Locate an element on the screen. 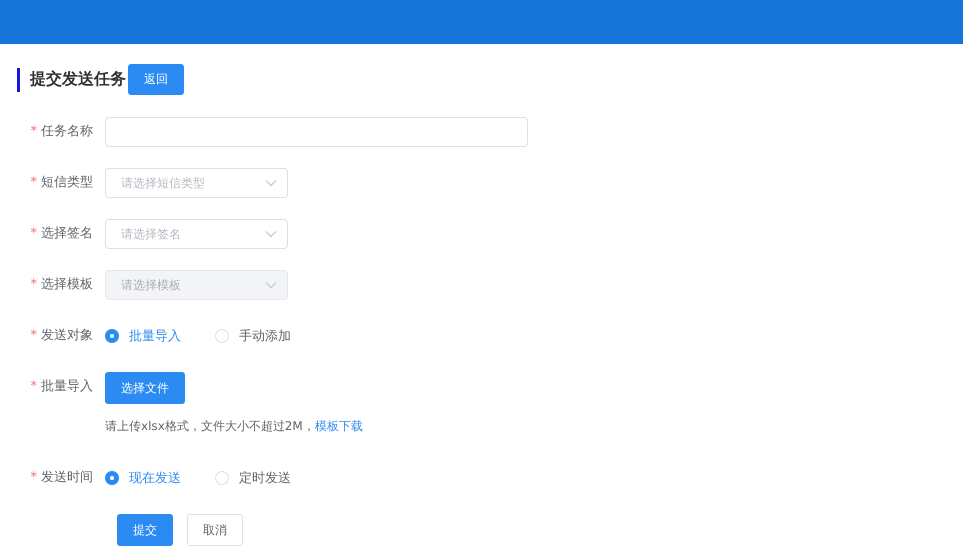  field-label: 批量导入 is located at coordinates (67, 387).